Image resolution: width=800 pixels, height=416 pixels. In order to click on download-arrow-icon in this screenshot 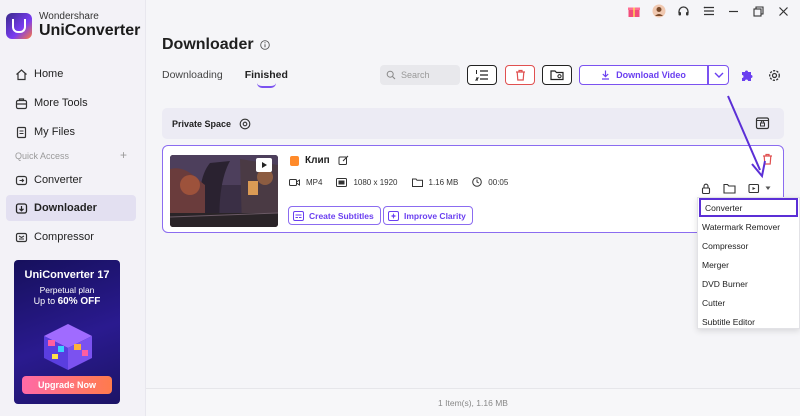, I will do `click(605, 75)`.